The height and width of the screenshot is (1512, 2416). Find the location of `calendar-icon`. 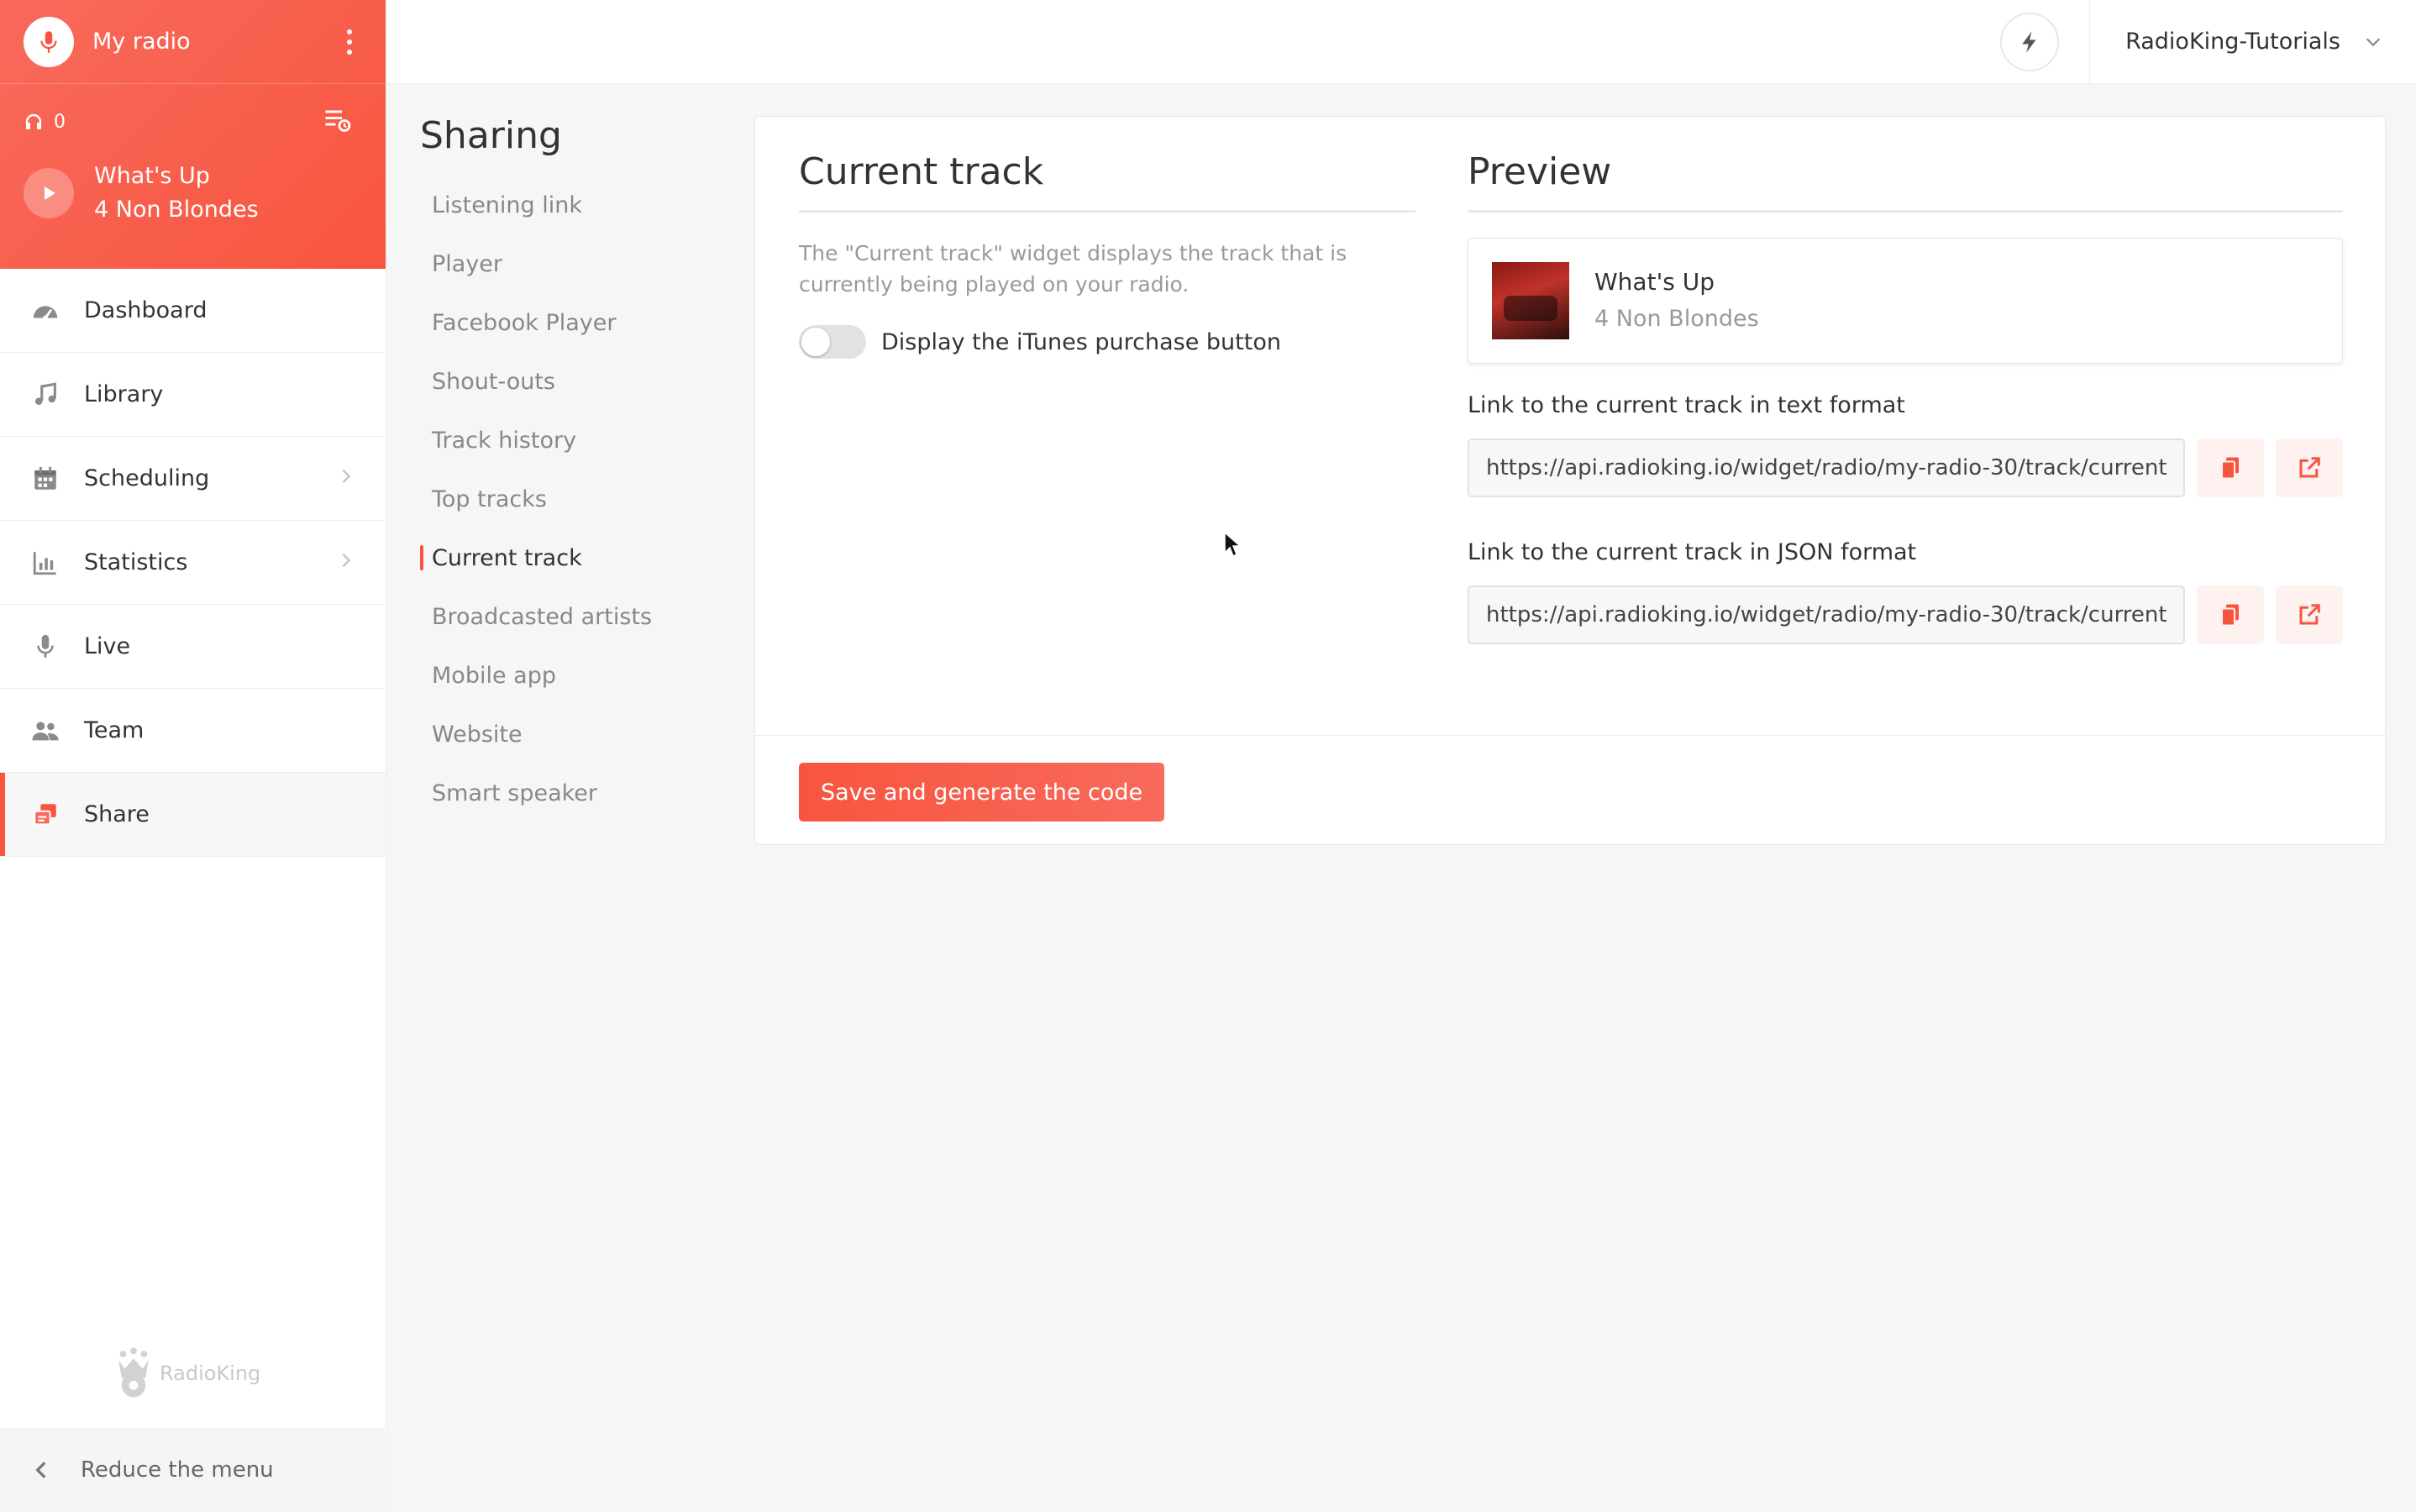

calendar-icon is located at coordinates (45, 479).